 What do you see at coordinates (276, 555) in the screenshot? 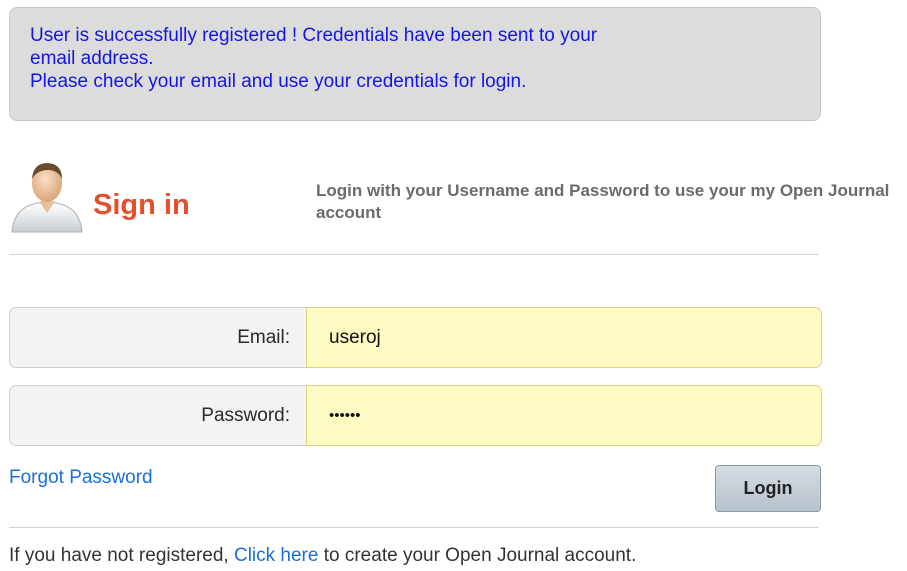
I see `register-link: Click here` at bounding box center [276, 555].